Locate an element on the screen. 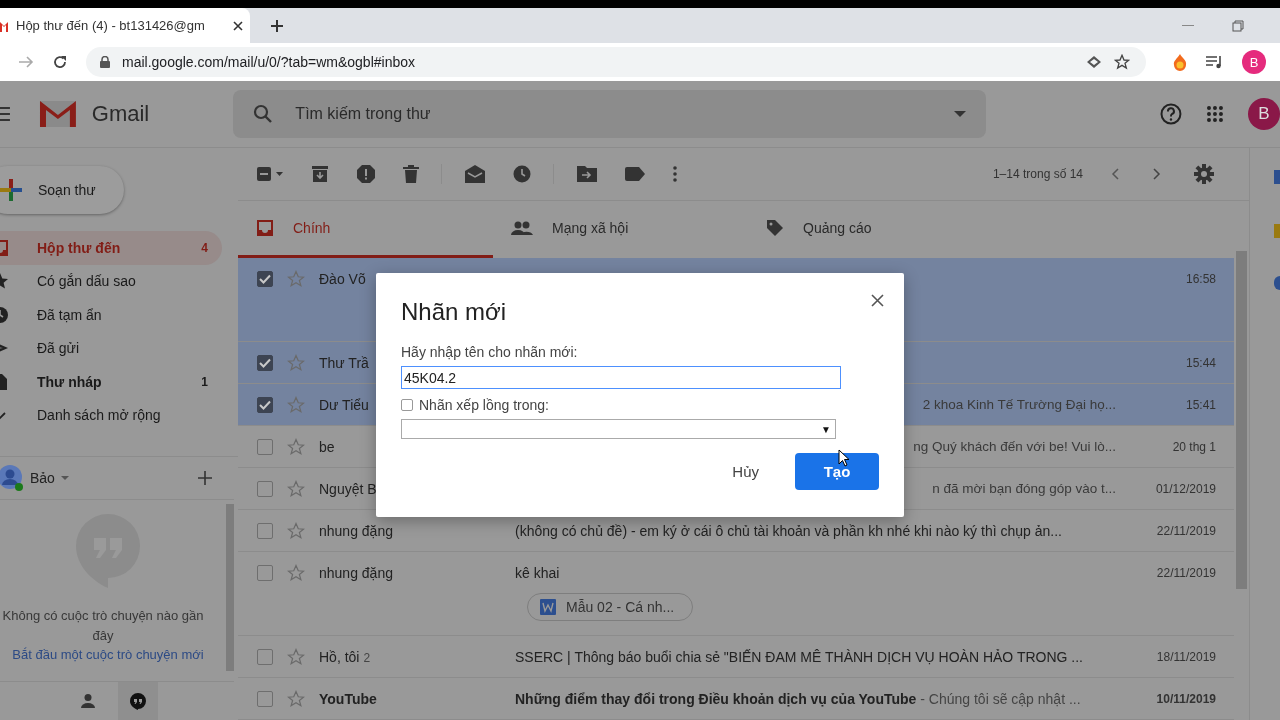  sender-name: YouTube is located at coordinates (348, 698).